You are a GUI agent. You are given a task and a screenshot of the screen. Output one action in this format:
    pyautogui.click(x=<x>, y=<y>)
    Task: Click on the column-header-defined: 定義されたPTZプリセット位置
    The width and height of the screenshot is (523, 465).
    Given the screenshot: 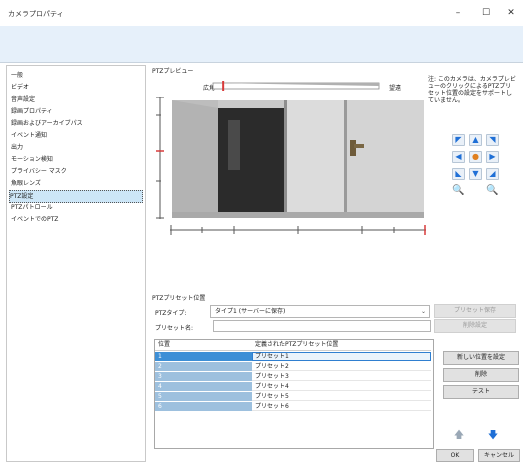 What is the action you would take?
    pyautogui.click(x=296, y=345)
    